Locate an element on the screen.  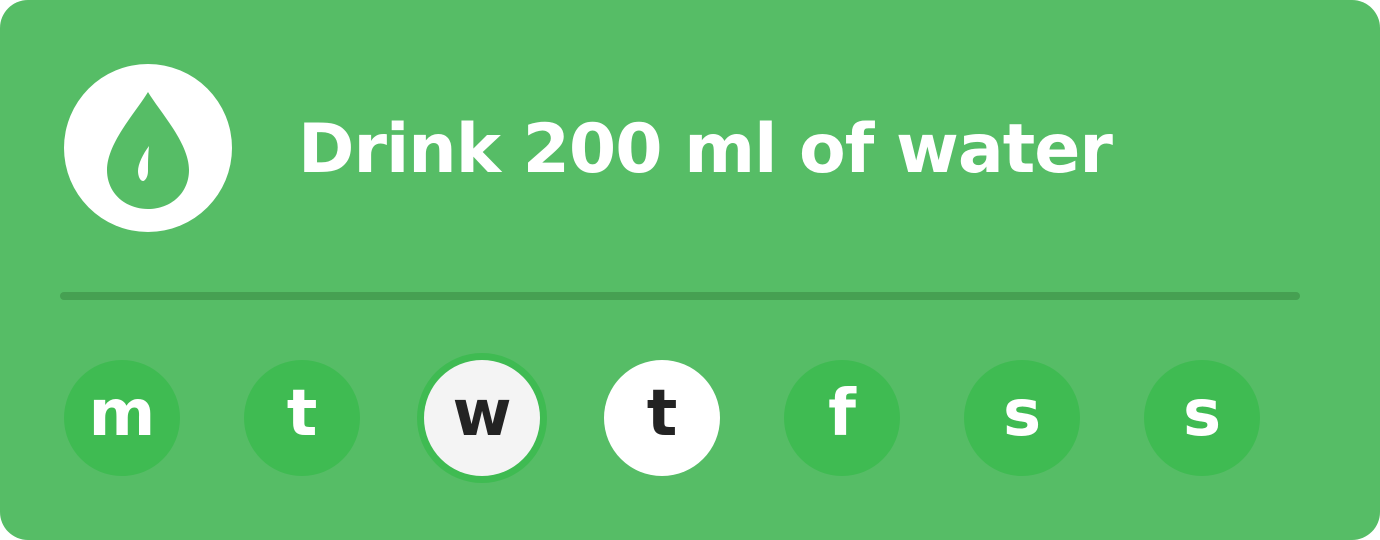
day-thursday: t is located at coordinates (662, 418).